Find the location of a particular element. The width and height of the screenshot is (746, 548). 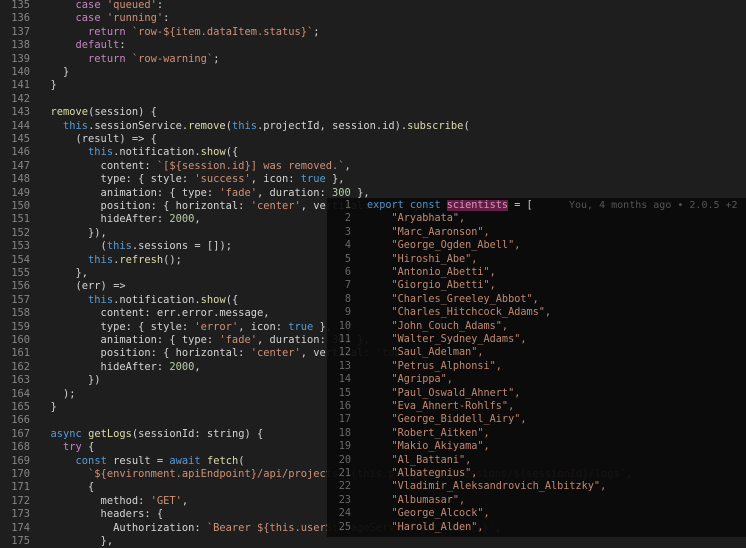

overlay-line-text: "Aryabhata", is located at coordinates (416, 219).